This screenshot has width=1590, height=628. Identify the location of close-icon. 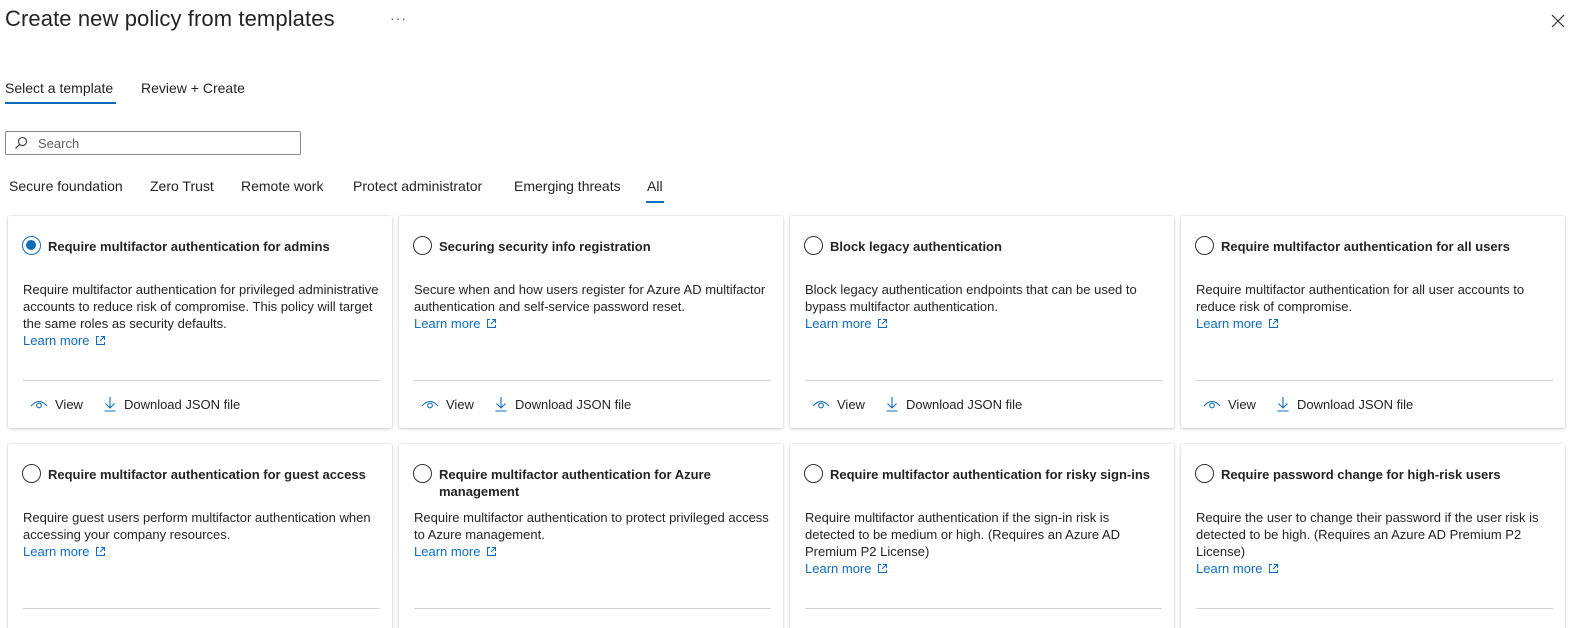
(1558, 21).